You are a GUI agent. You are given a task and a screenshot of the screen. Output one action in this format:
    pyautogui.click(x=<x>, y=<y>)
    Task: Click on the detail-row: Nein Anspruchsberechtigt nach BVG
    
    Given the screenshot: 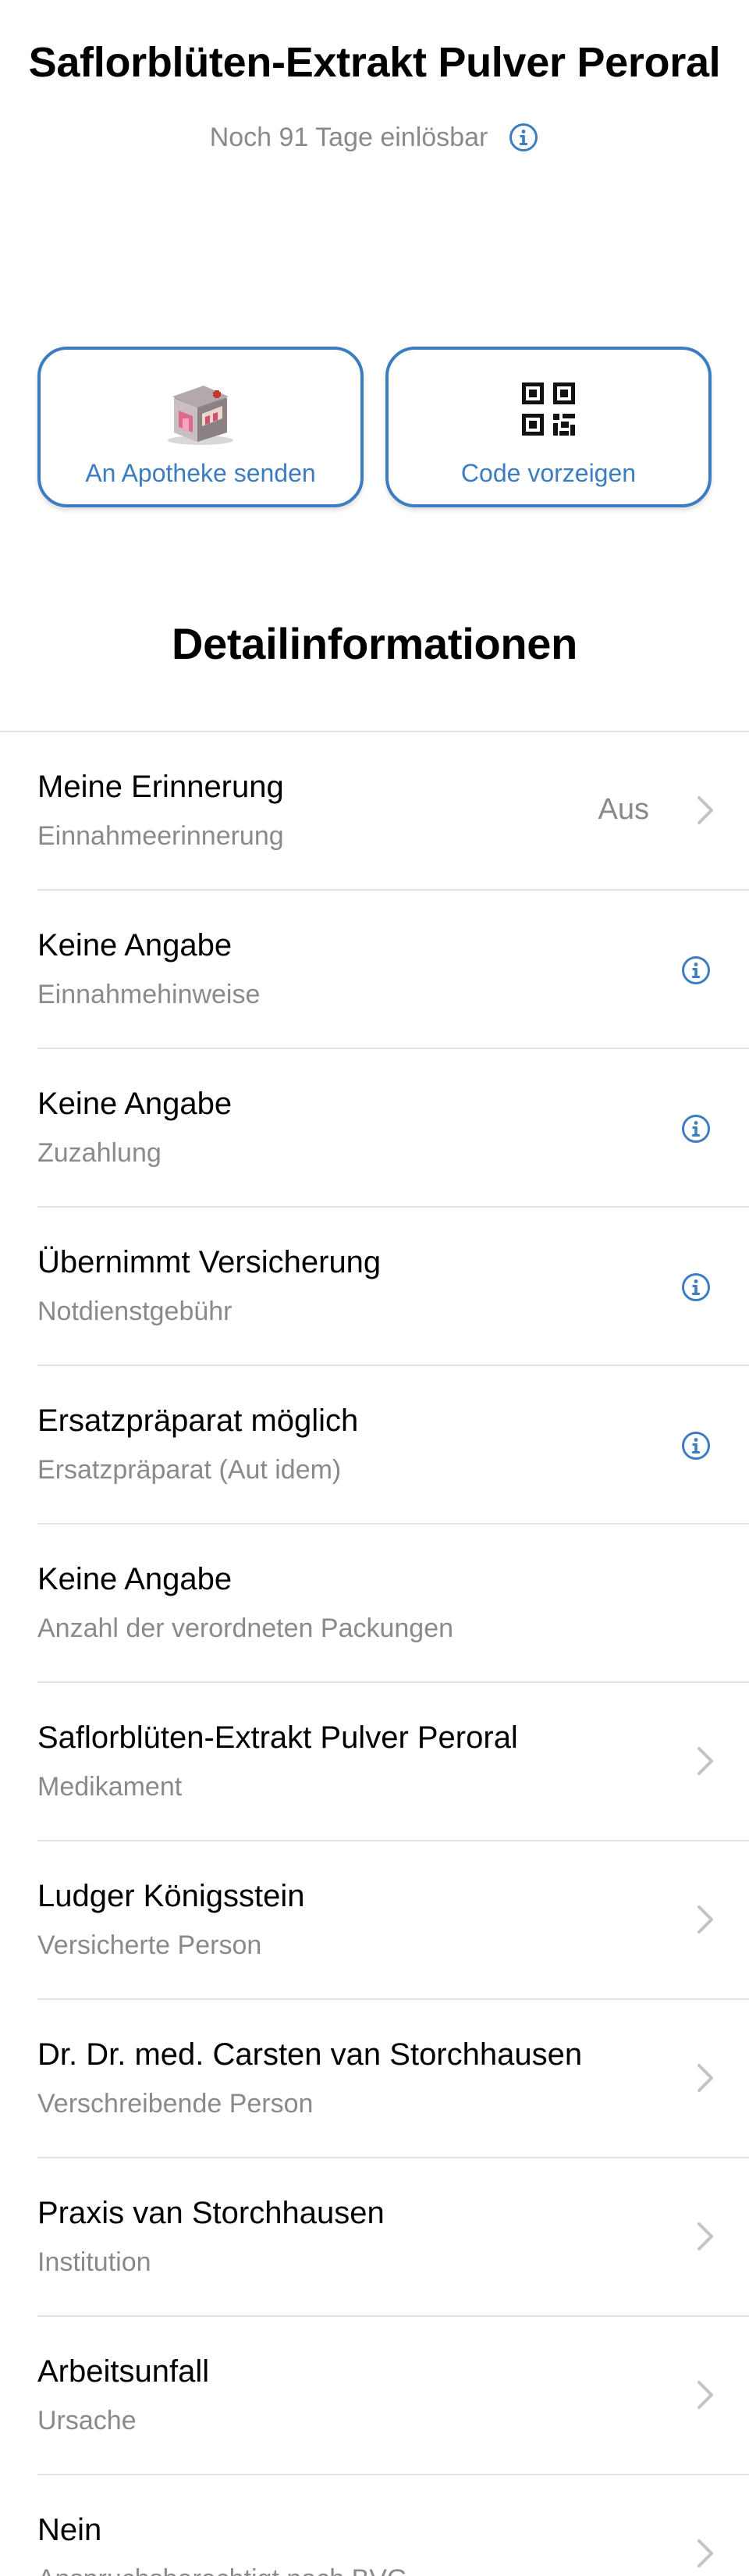 What is the action you would take?
    pyautogui.click(x=374, y=2525)
    